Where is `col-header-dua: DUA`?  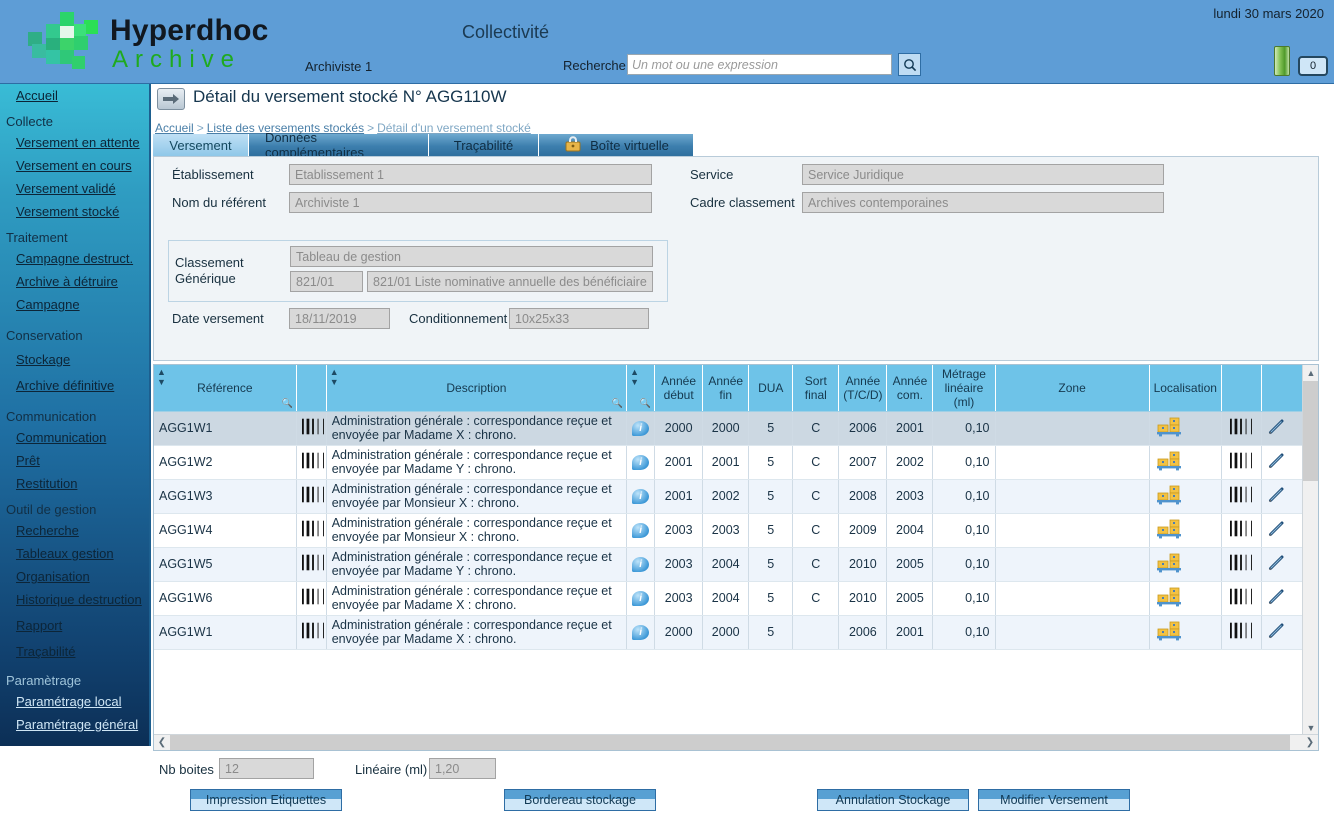
col-header-dua: DUA is located at coordinates (771, 388).